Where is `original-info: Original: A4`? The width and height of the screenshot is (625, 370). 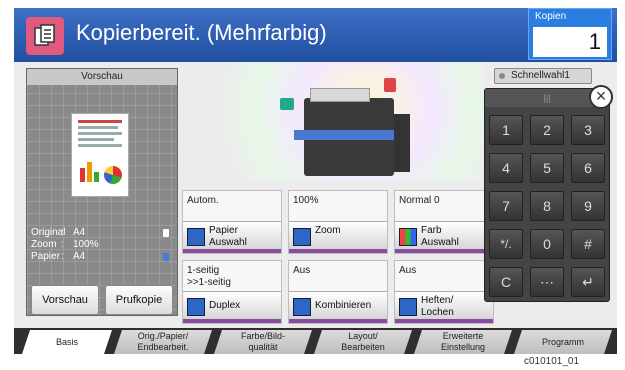
original-info: Original: A4 is located at coordinates (58, 232).